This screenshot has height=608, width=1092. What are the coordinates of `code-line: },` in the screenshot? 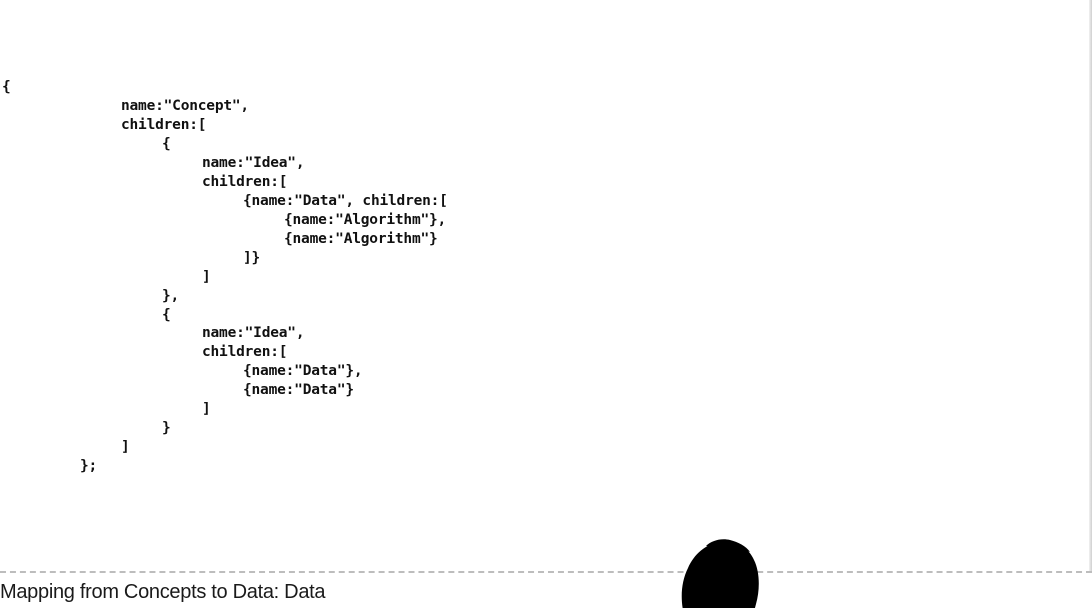 It's located at (171, 296).